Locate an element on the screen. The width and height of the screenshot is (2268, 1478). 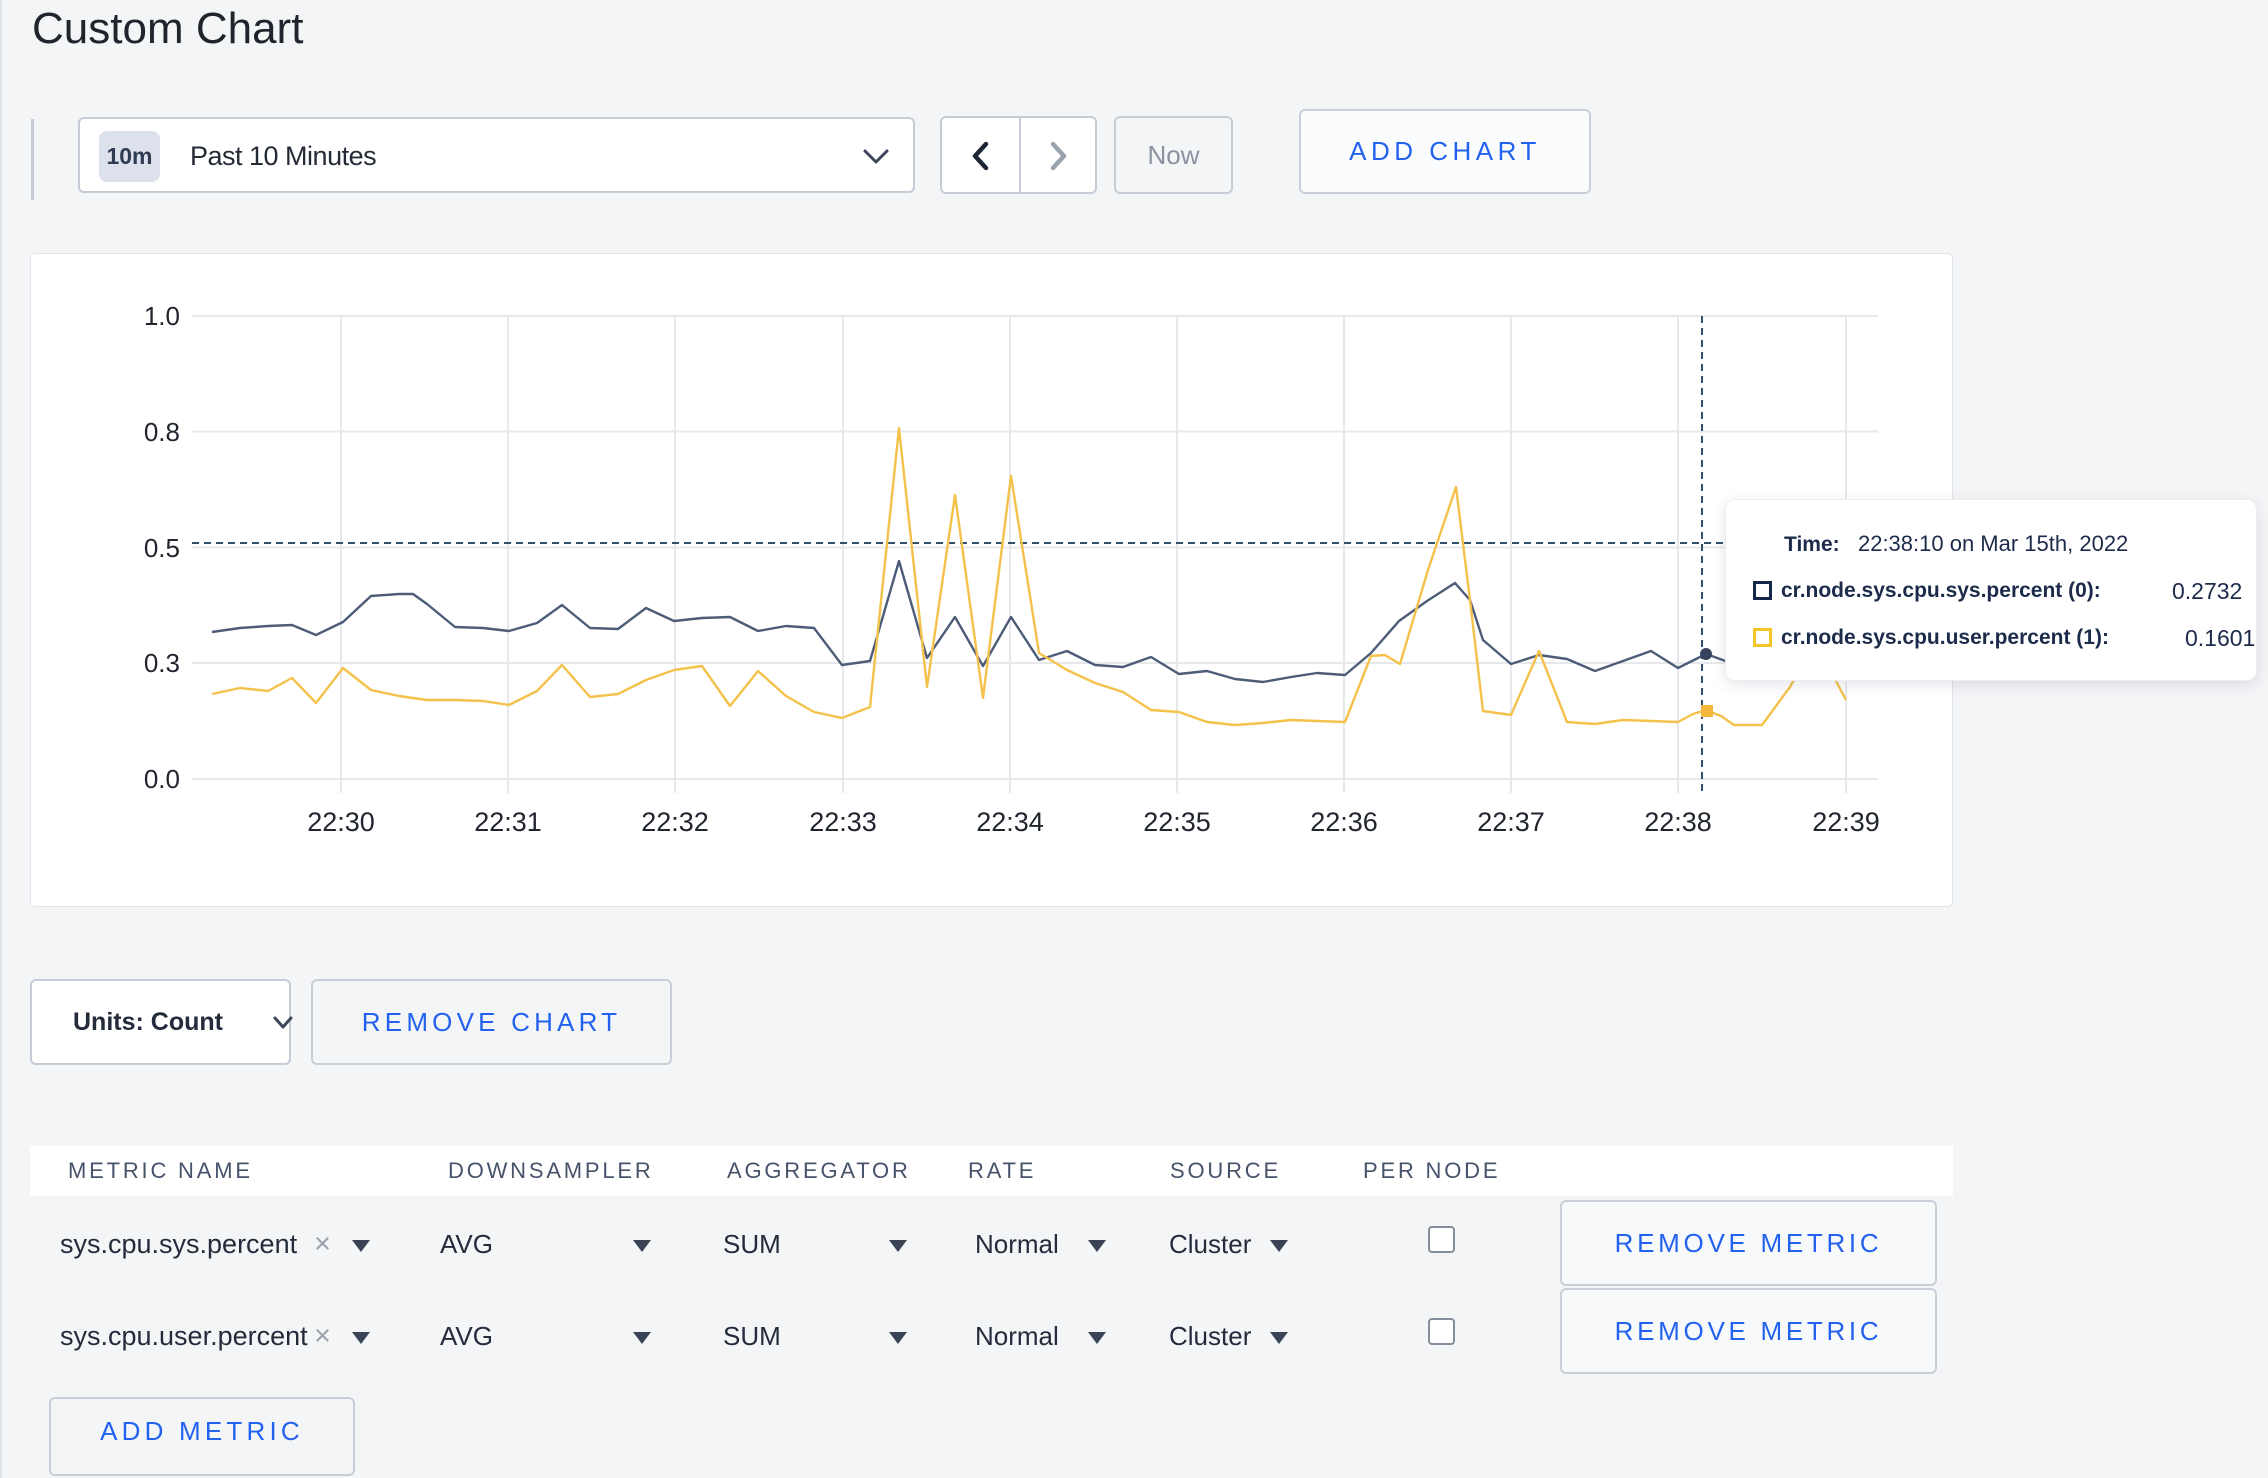
svg-text: 0.5 is located at coordinates (162, 548).